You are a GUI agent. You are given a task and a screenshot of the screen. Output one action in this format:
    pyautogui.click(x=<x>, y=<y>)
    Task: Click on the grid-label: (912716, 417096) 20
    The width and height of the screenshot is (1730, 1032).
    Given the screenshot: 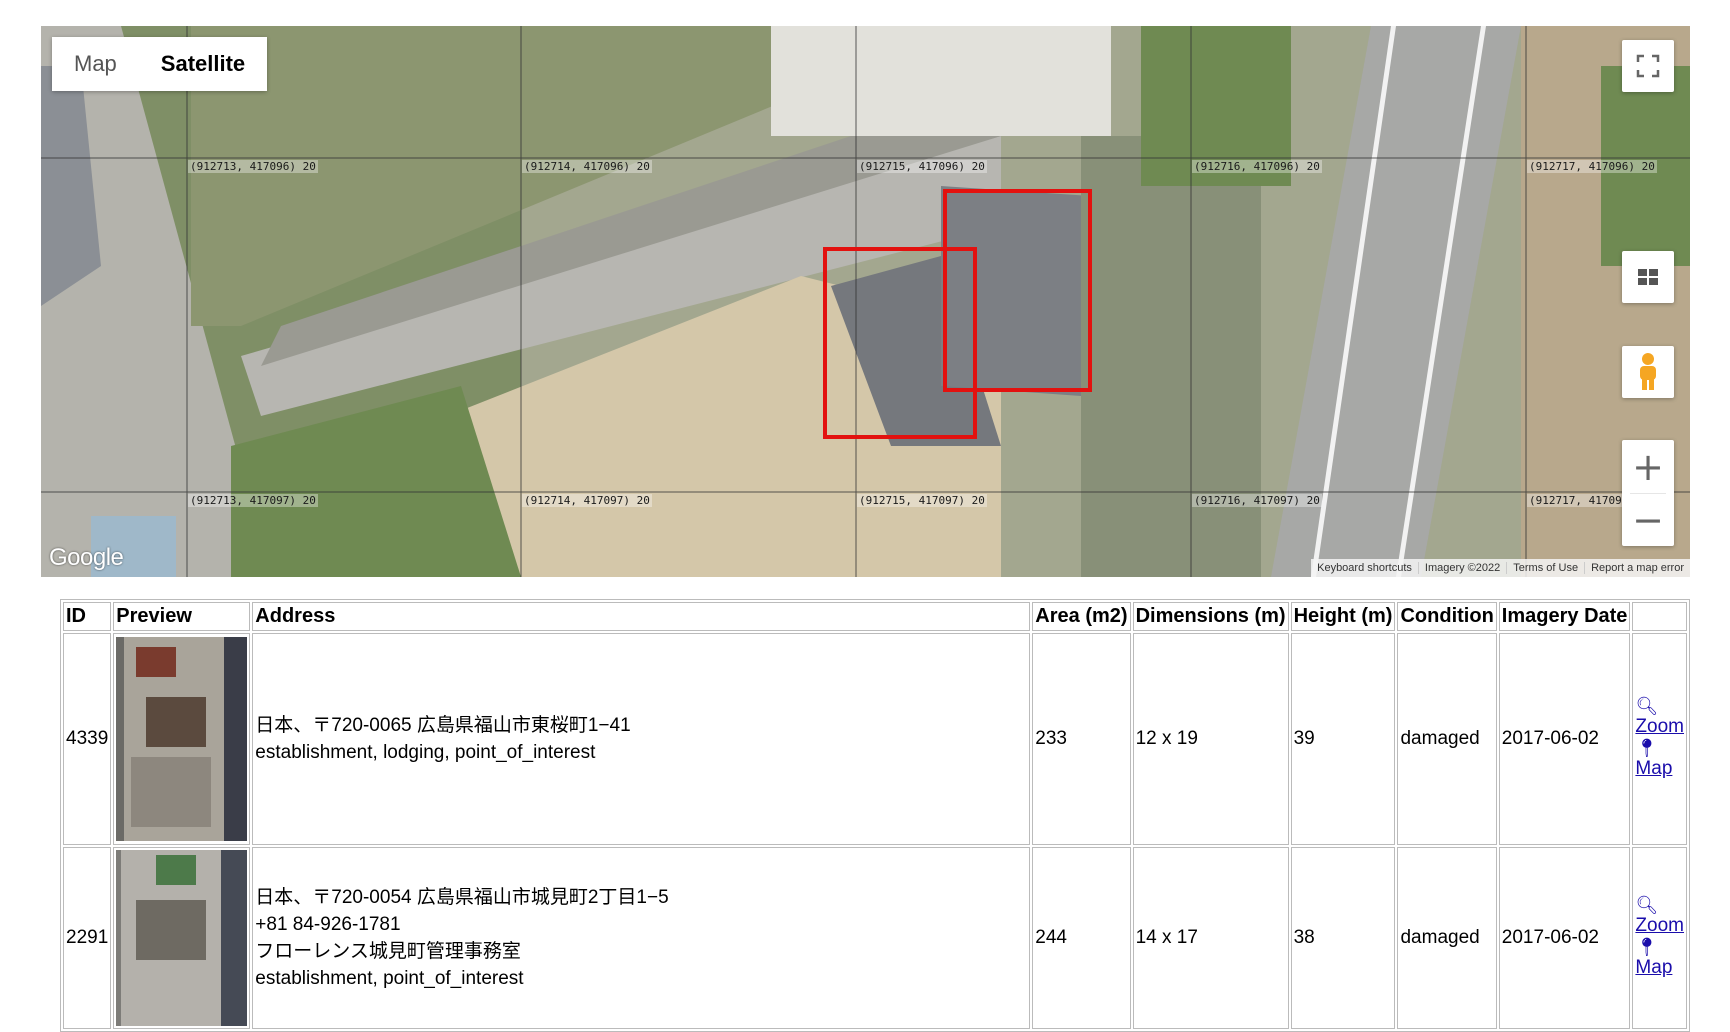 What is the action you would take?
    pyautogui.click(x=1257, y=166)
    